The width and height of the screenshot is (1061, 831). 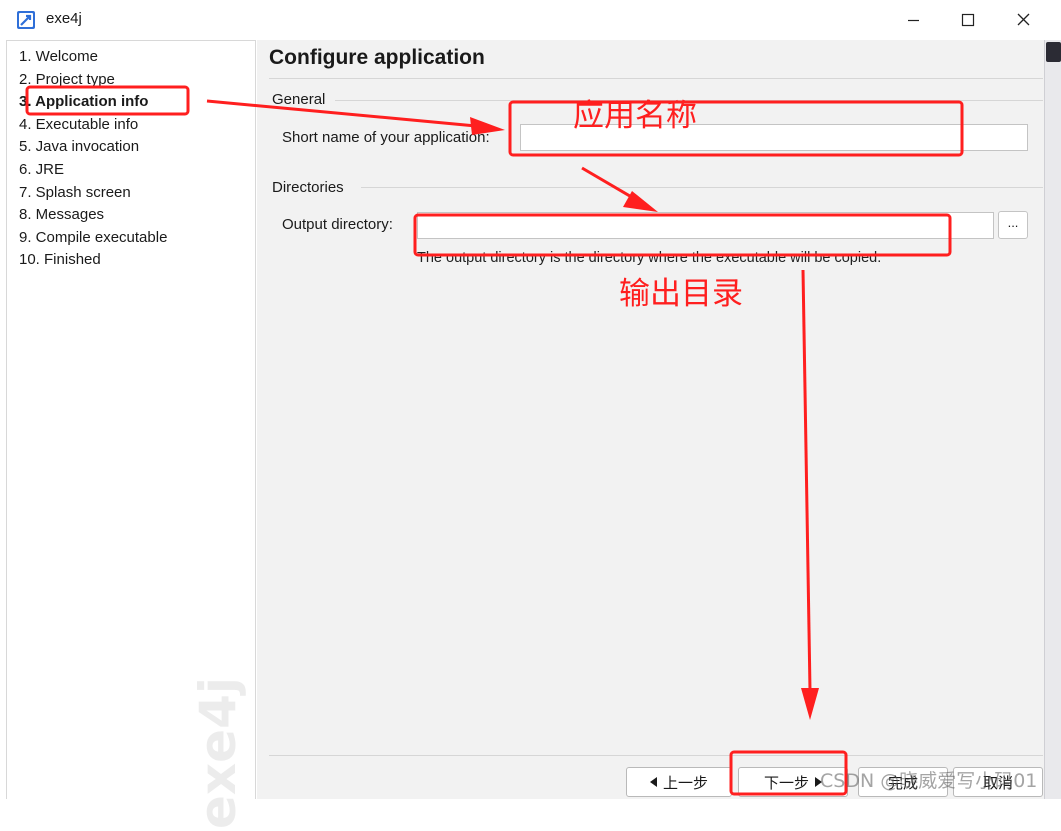 What do you see at coordinates (786, 783) in the screenshot?
I see `next-button-label: 下一步` at bounding box center [786, 783].